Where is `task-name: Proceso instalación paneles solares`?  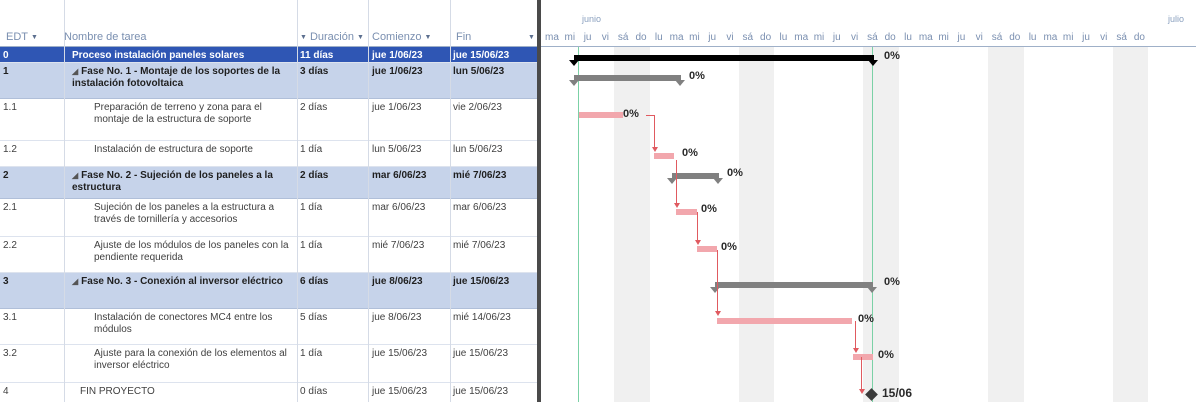
task-name: Proceso instalación paneles solares is located at coordinates (181, 56).